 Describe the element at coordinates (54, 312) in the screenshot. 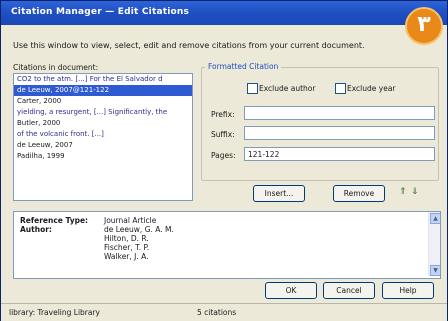

I see `library-status: library: Traveling Library` at that location.